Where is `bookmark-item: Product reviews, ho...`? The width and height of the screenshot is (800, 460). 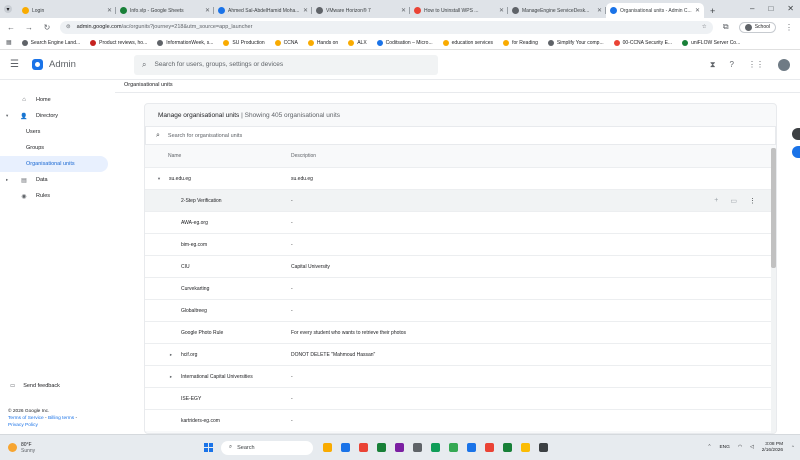 bookmark-item: Product reviews, ho... is located at coordinates (118, 42).